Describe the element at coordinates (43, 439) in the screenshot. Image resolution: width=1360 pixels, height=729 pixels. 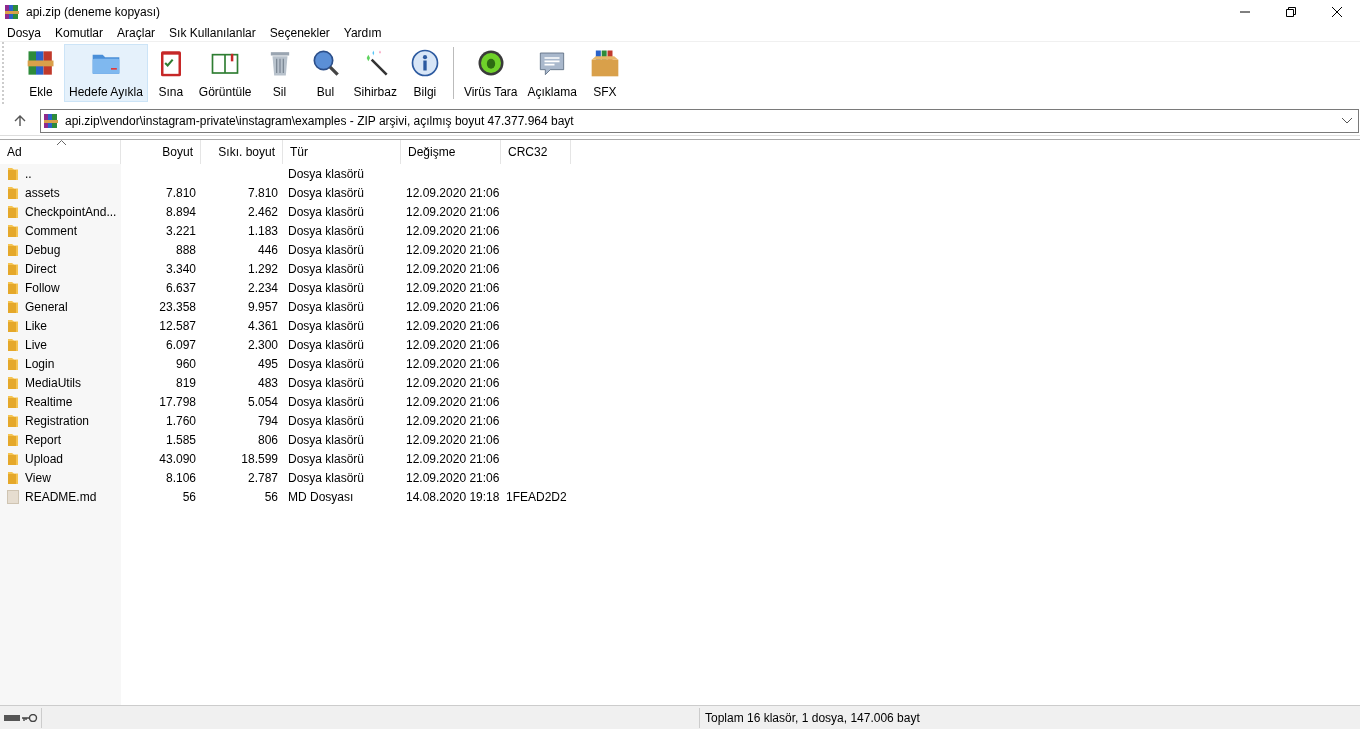
I see `file-name: Report` at that location.